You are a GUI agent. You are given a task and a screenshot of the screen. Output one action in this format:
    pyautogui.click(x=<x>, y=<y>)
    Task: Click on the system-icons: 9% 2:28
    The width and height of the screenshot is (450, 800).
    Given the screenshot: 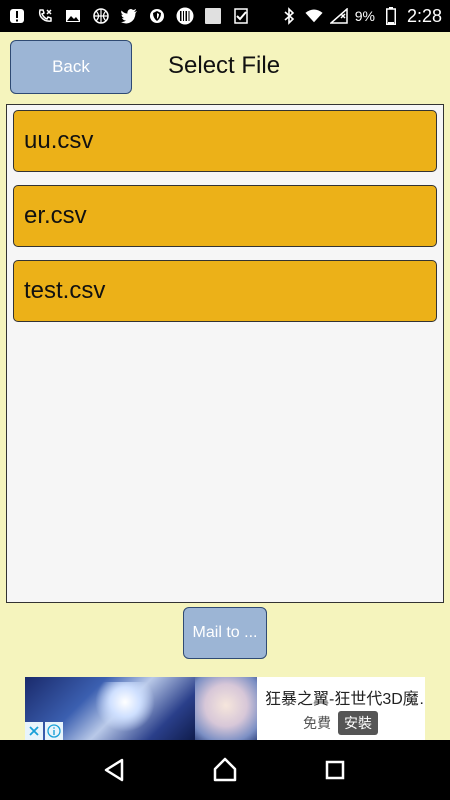 What is the action you would take?
    pyautogui.click(x=361, y=16)
    